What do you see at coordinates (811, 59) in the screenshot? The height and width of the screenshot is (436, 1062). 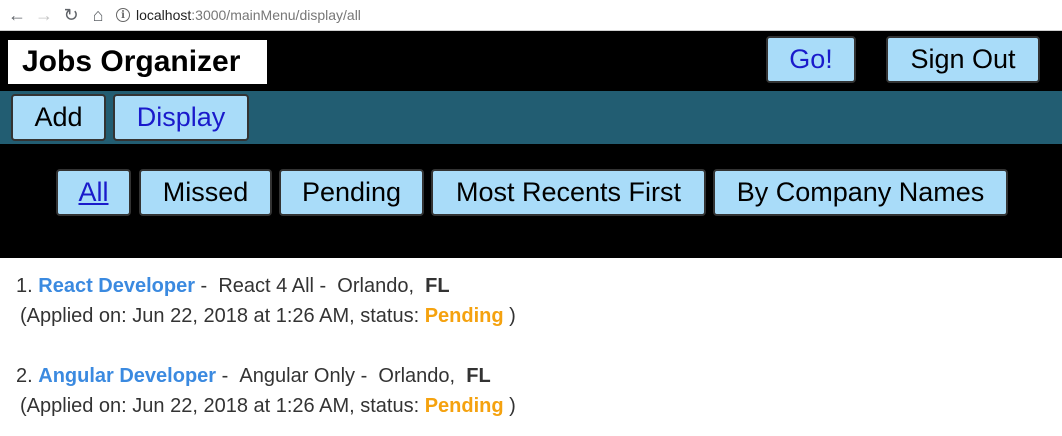 I see `go-button: Go!` at bounding box center [811, 59].